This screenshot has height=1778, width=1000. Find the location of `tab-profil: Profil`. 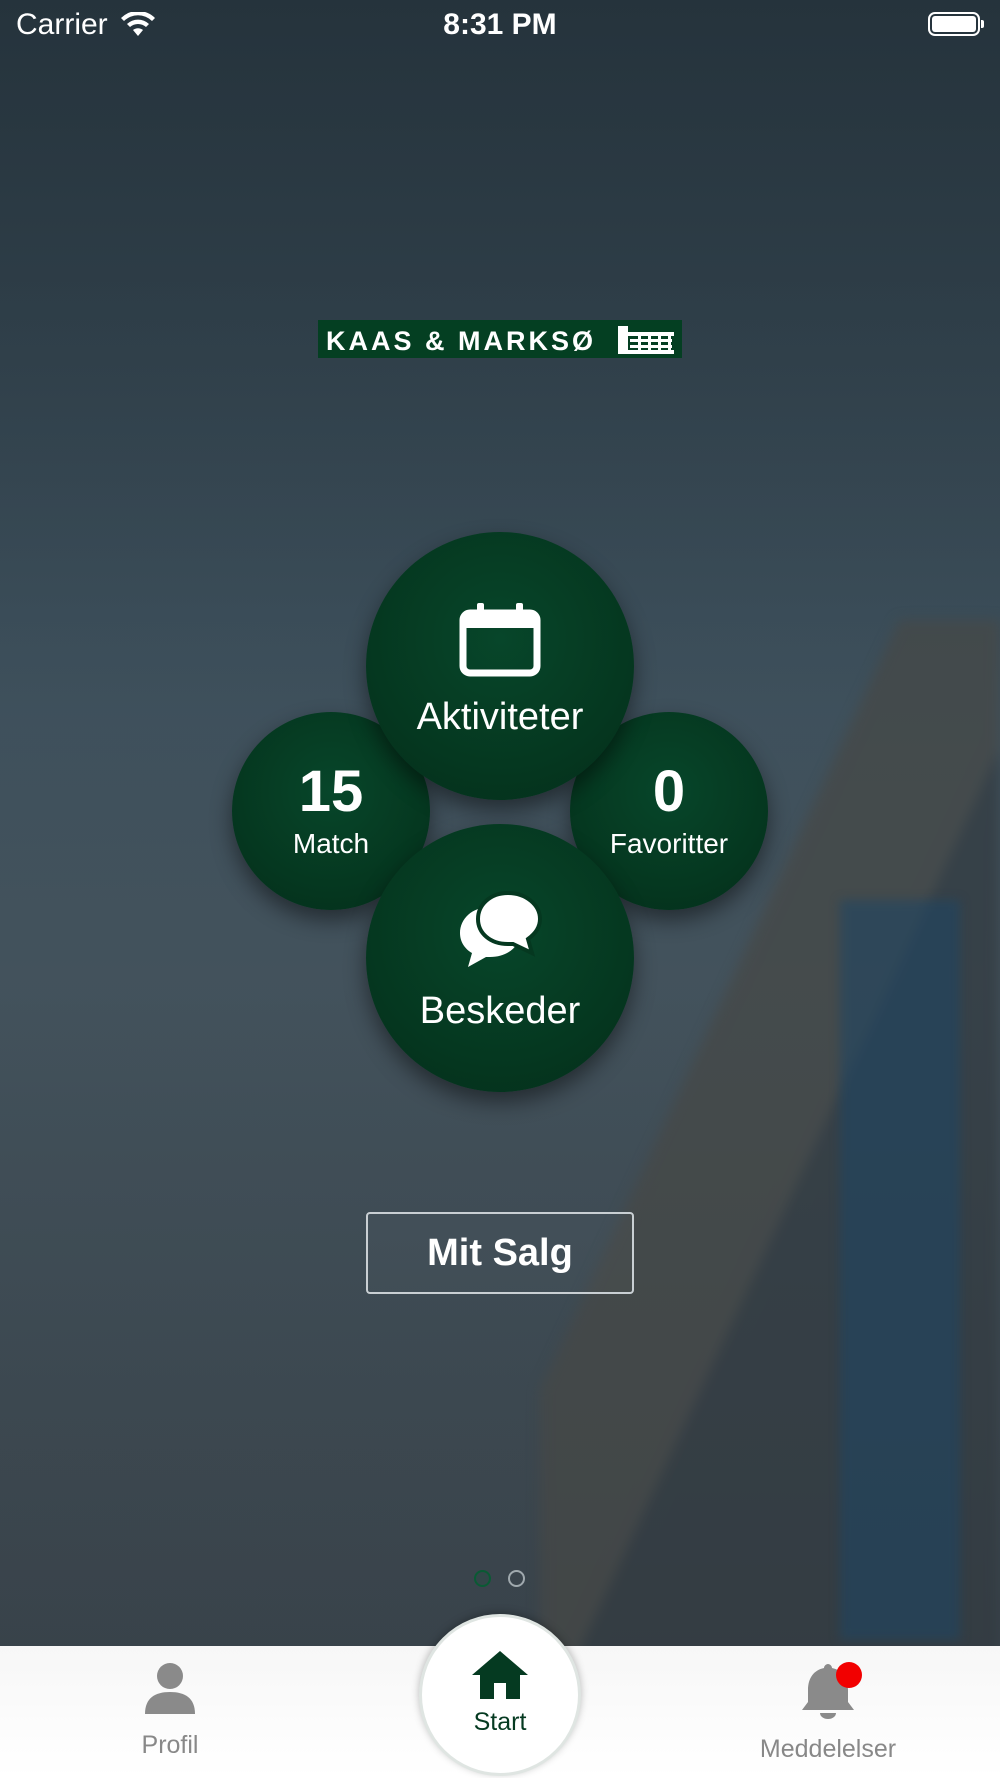

tab-profil: Profil is located at coordinates (170, 1711).